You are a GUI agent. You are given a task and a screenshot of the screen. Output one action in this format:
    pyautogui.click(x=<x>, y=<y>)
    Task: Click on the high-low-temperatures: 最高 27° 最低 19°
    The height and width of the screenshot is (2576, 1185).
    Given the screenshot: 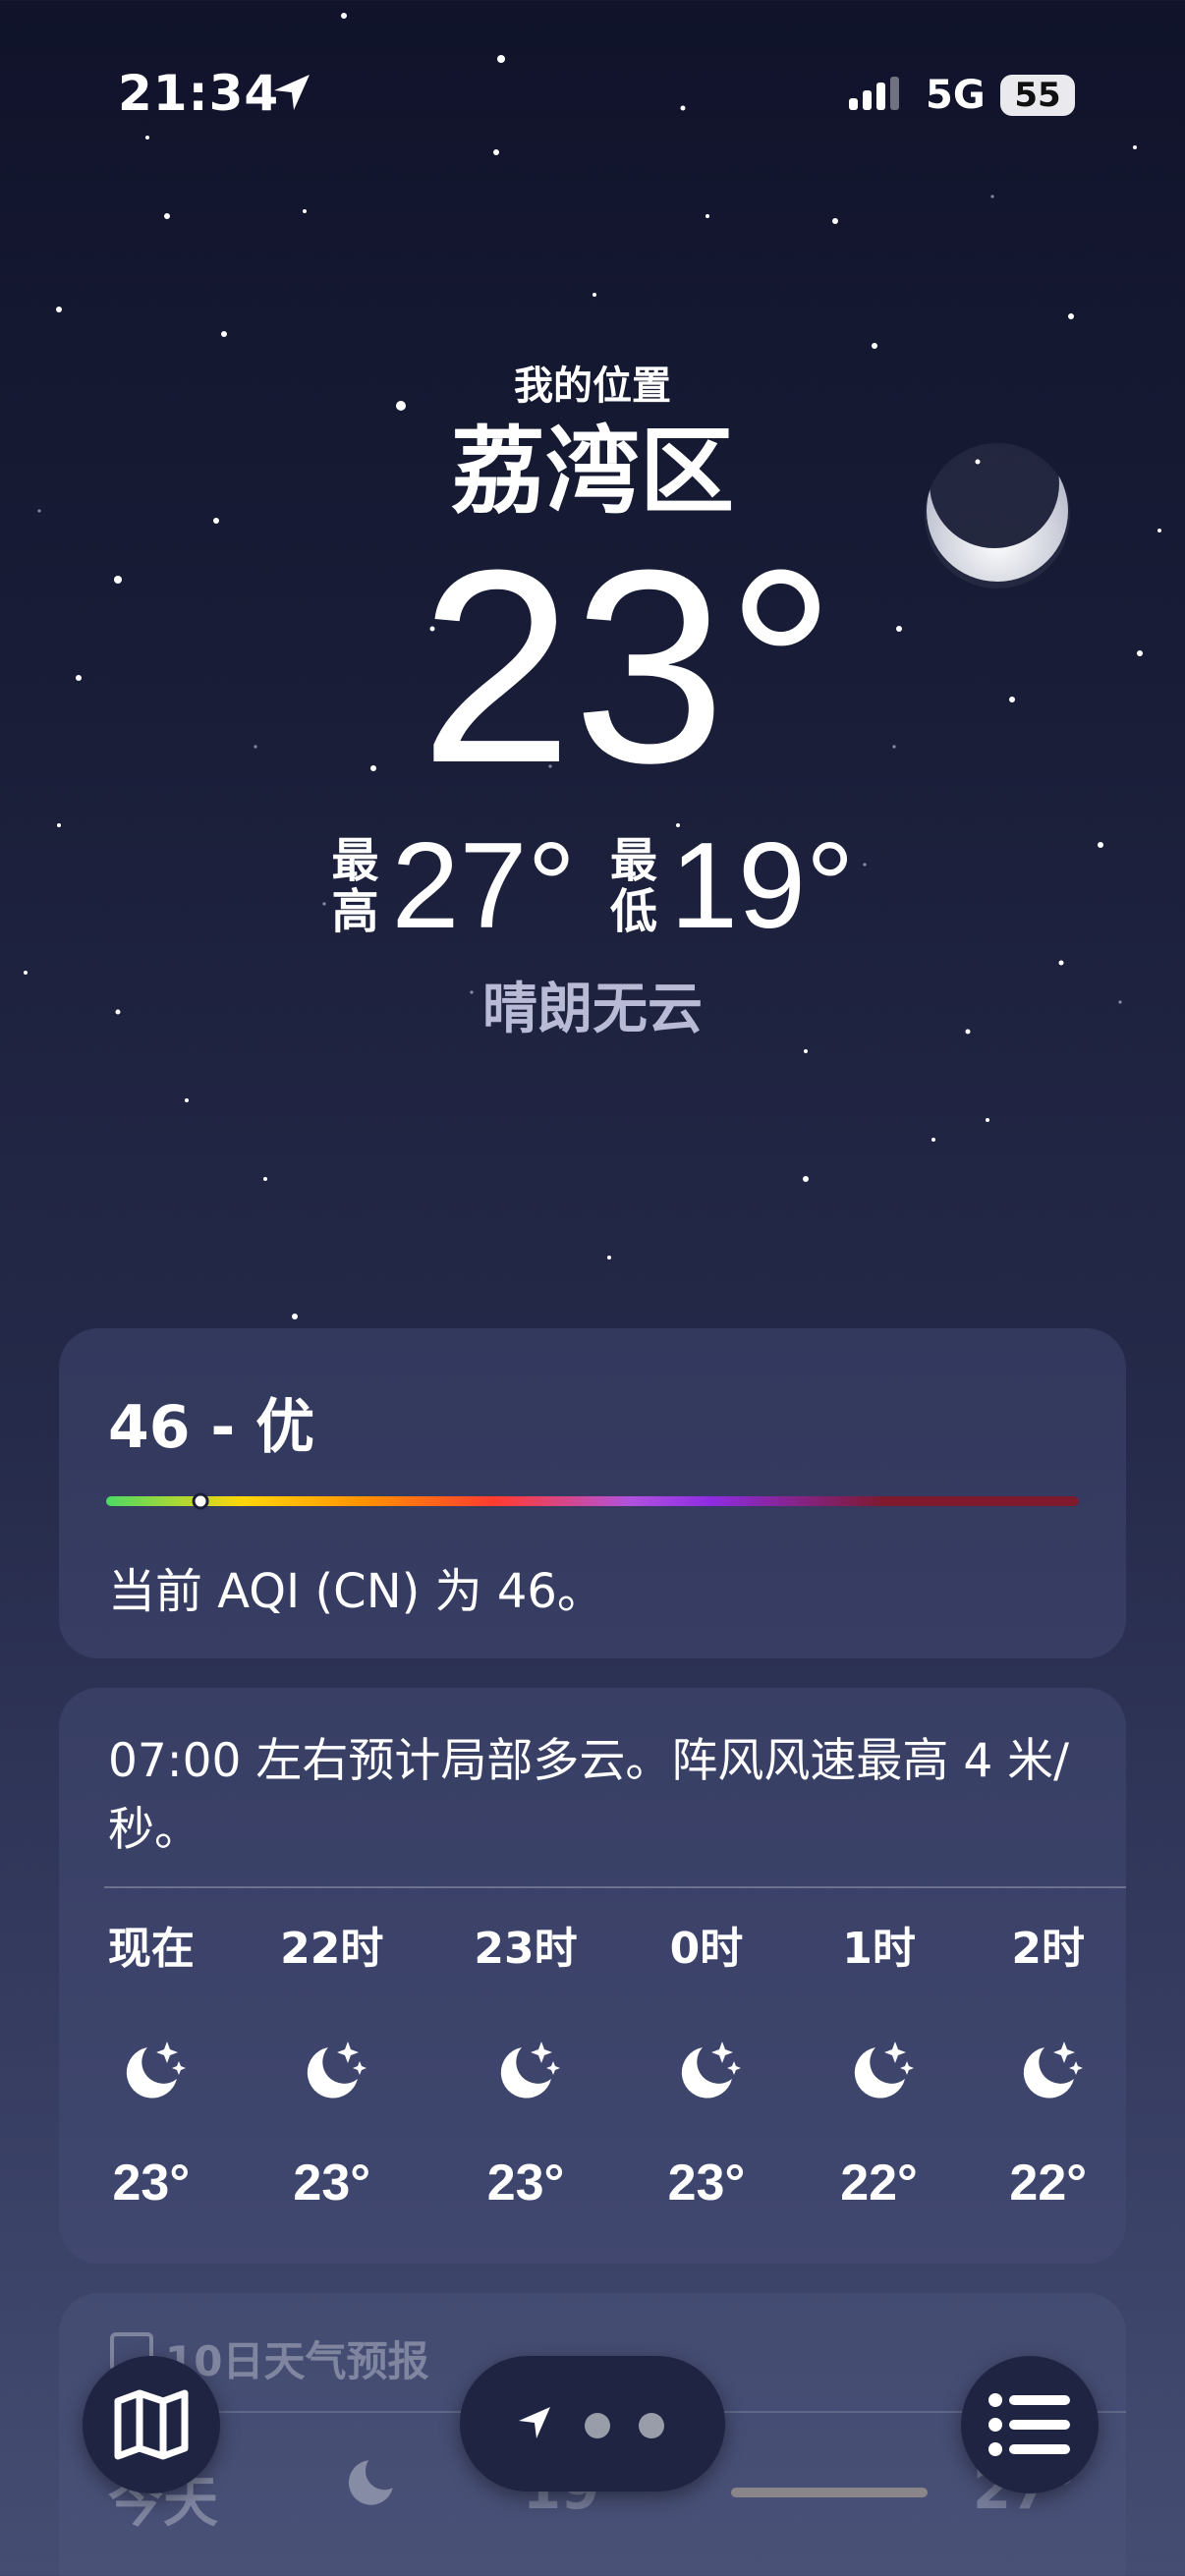 What is the action you would take?
    pyautogui.click(x=592, y=886)
    